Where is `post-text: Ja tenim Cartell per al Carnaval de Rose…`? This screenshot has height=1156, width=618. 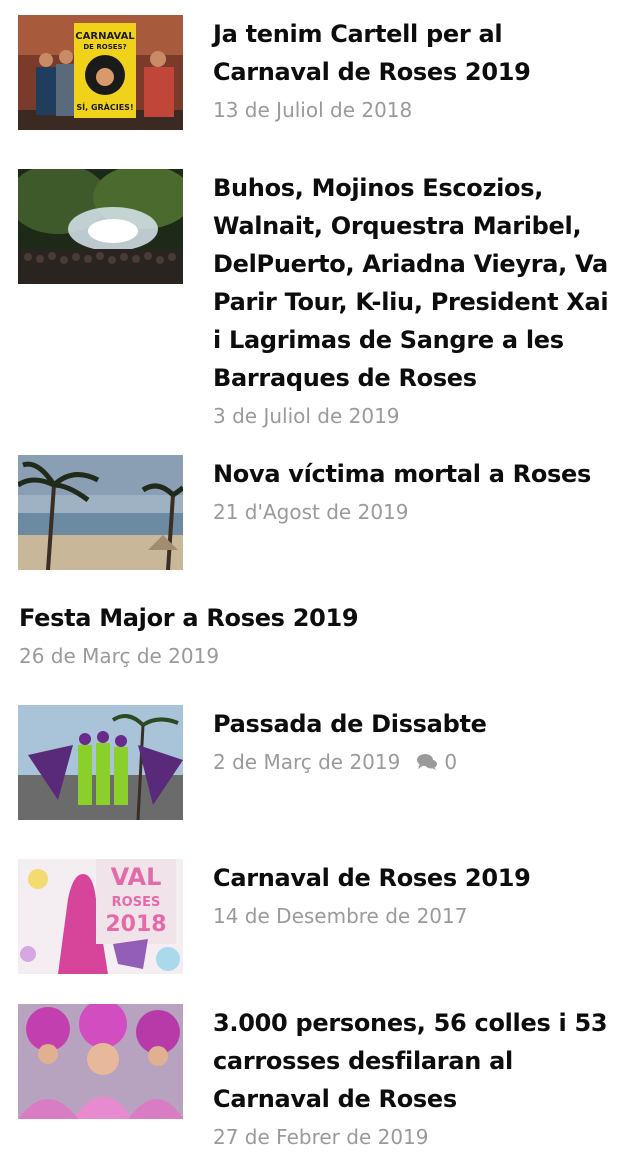 post-text: Ja tenim Cartell per al Carnaval de Rose… is located at coordinates (413, 72).